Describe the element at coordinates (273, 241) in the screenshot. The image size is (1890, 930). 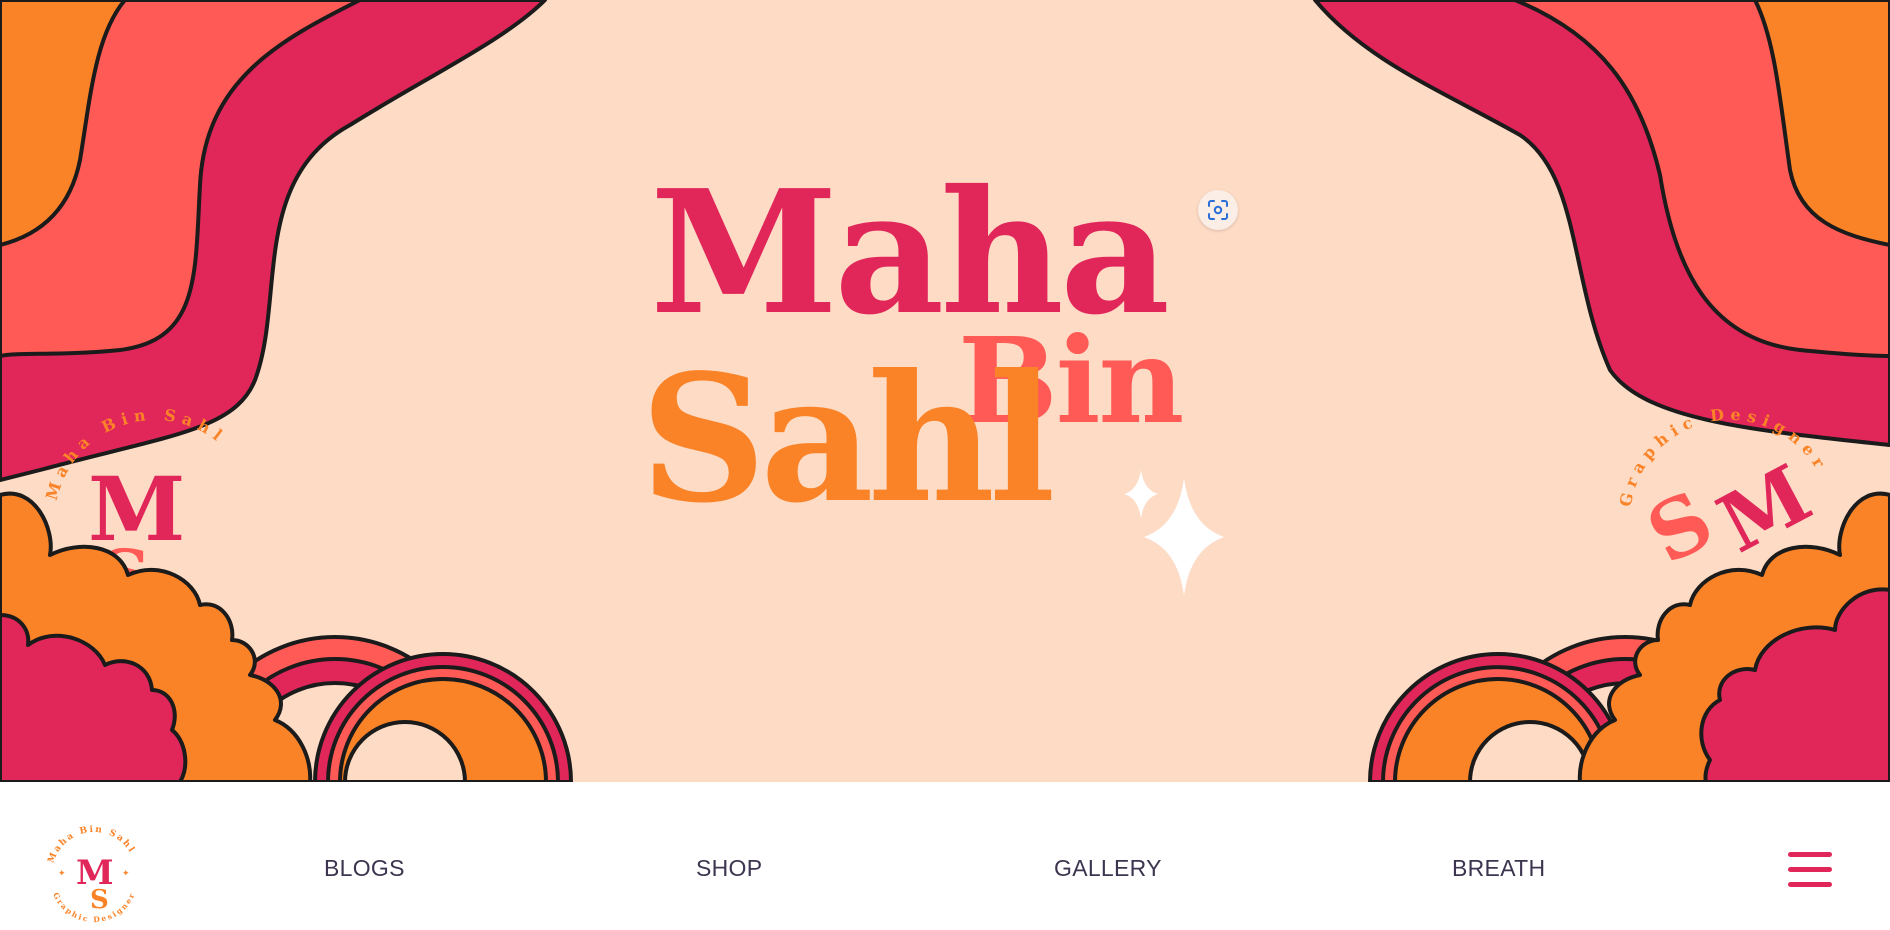
I see `top-left-waves` at that location.